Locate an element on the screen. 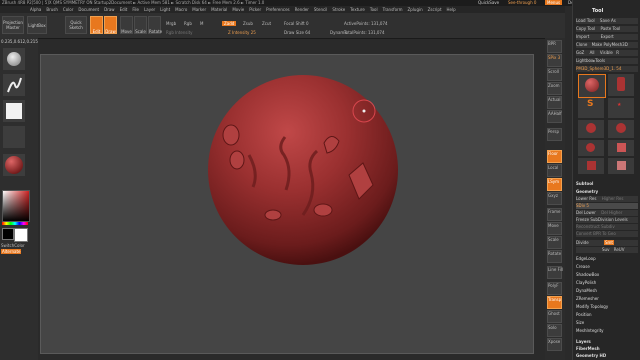  load-tool-button: Load Tool is located at coordinates (585, 20).